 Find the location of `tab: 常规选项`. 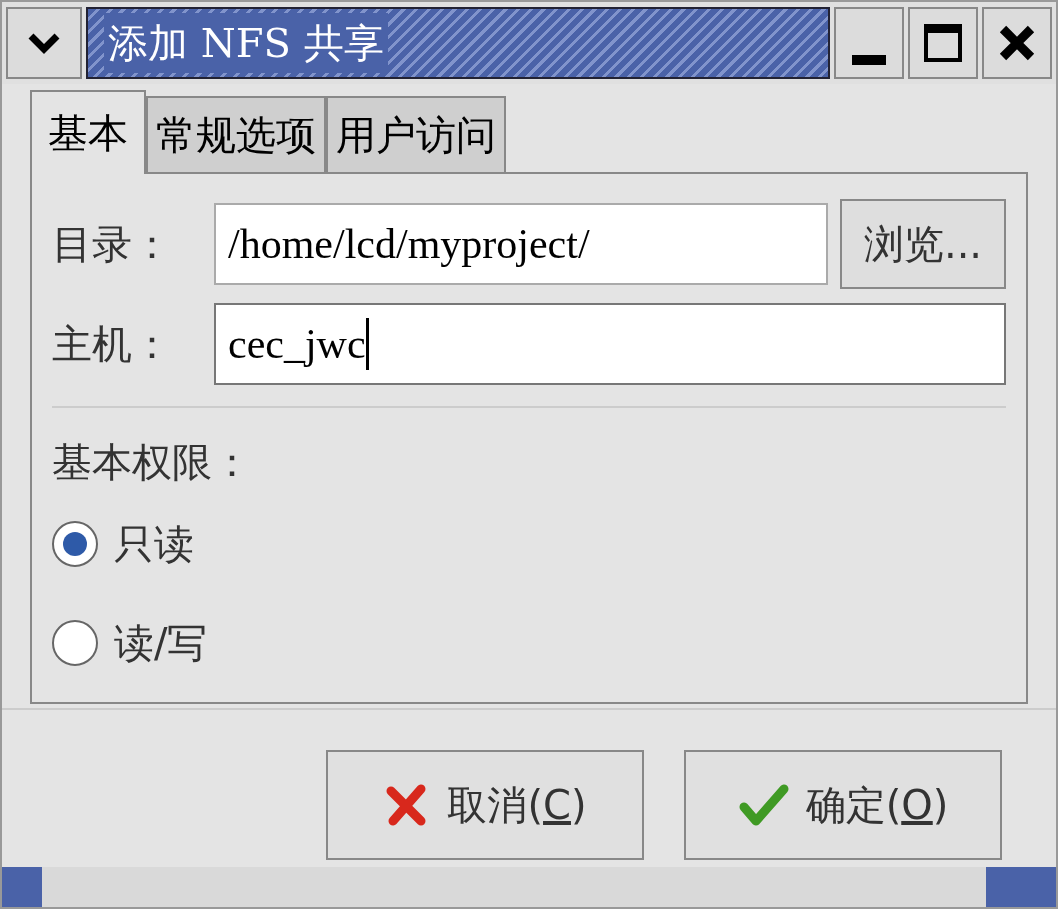

tab: 常规选项 is located at coordinates (236, 134).